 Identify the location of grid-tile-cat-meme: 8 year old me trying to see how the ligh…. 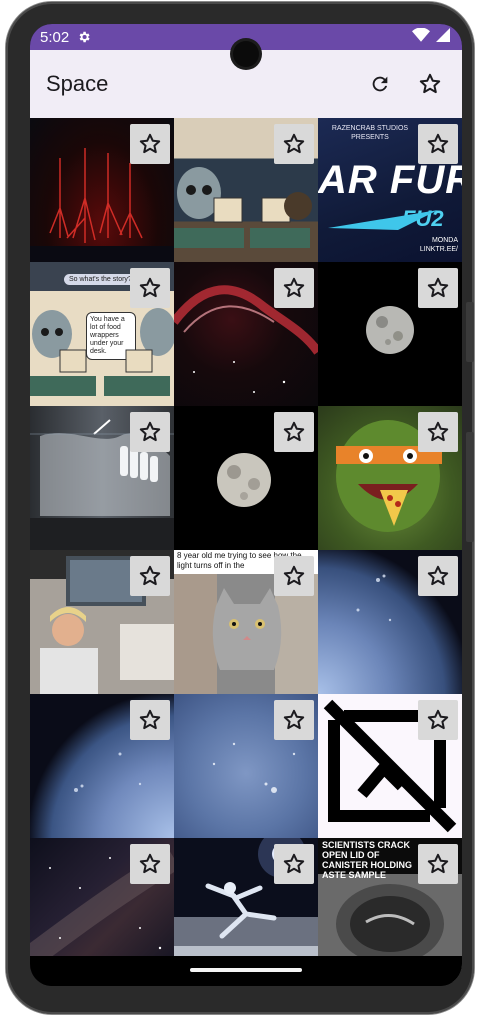
(246, 622).